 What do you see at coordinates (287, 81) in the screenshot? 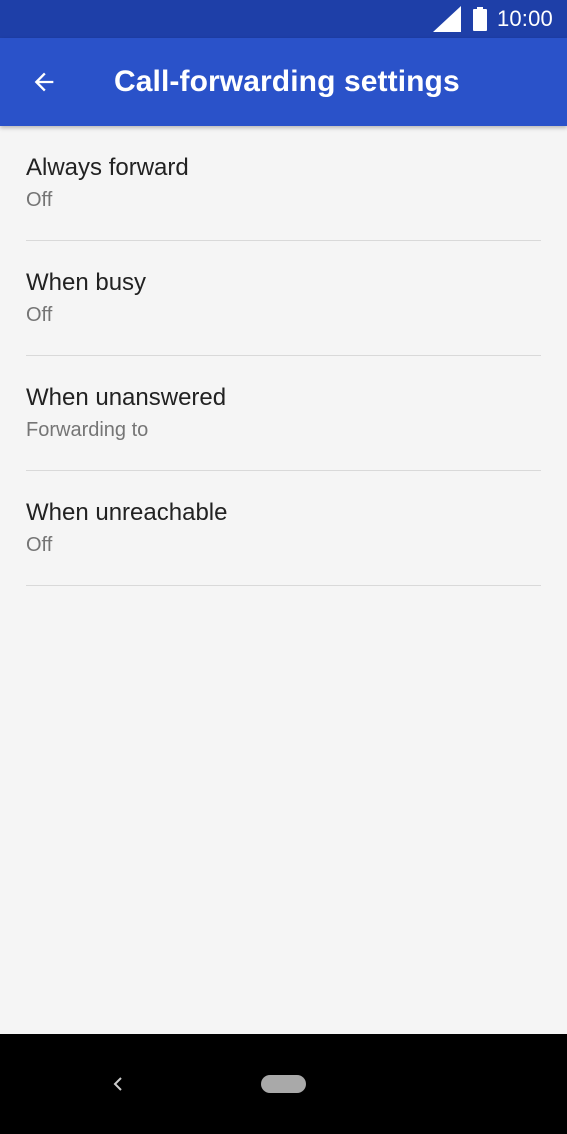
I see `page-title: Call-forwarding settings` at bounding box center [287, 81].